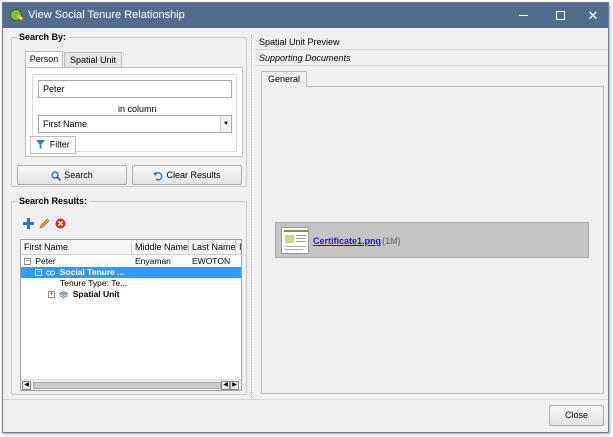  What do you see at coordinates (76, 247) in the screenshot?
I see `column-header-first-name: First Name` at bounding box center [76, 247].